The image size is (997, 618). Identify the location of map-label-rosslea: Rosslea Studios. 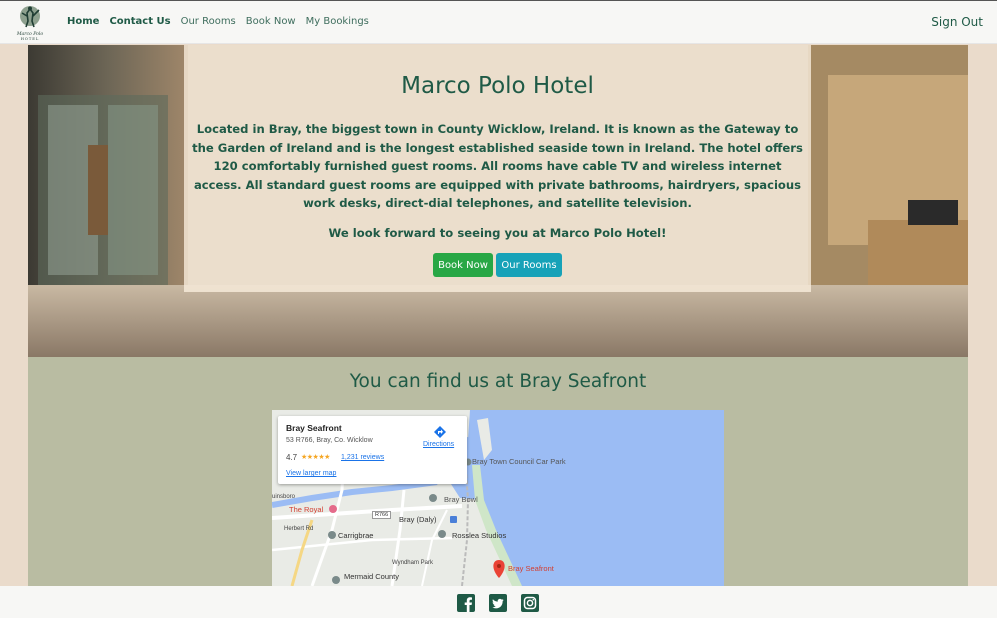
(479, 535).